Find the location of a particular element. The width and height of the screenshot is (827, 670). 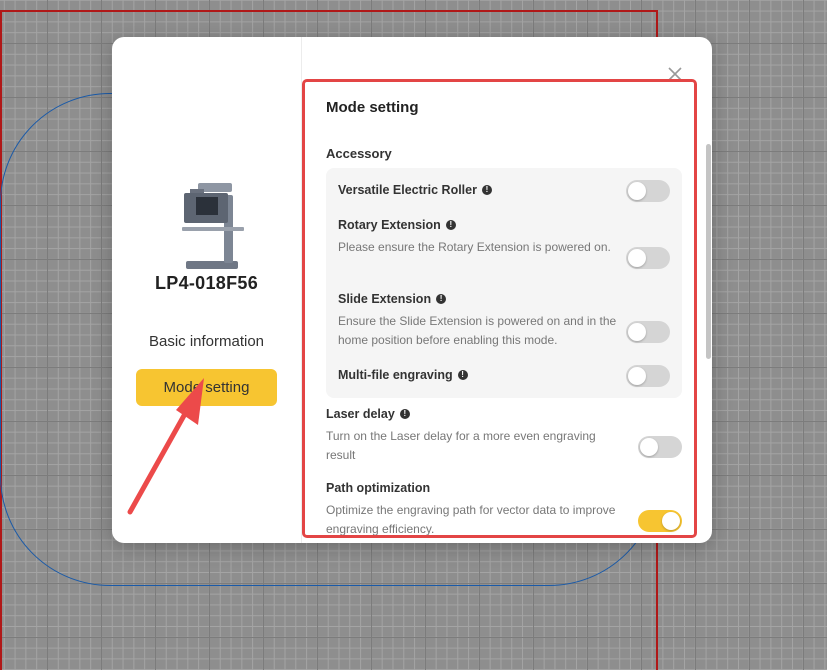

device-image is located at coordinates (213, 226).